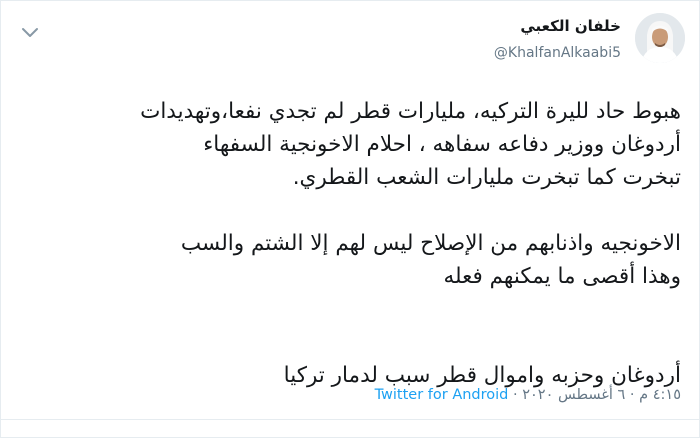 The image size is (700, 438). What do you see at coordinates (486, 177) in the screenshot?
I see `tweet-line: تبخرت كما تبخرت مليارات الشعب القطري.` at bounding box center [486, 177].